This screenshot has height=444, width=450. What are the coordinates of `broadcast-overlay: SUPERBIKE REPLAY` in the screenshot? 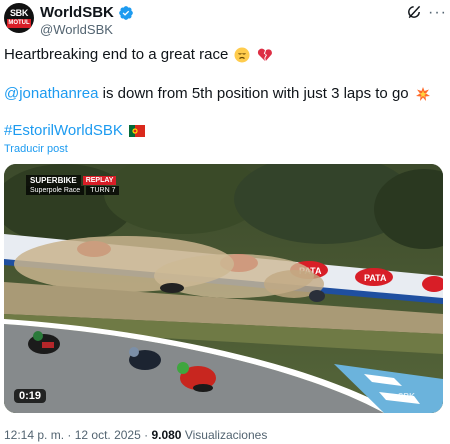 It's located at (71, 180).